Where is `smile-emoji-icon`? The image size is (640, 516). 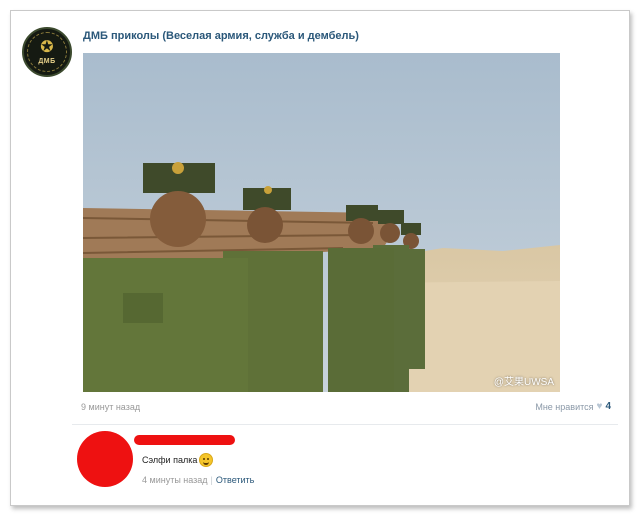 smile-emoji-icon is located at coordinates (206, 460).